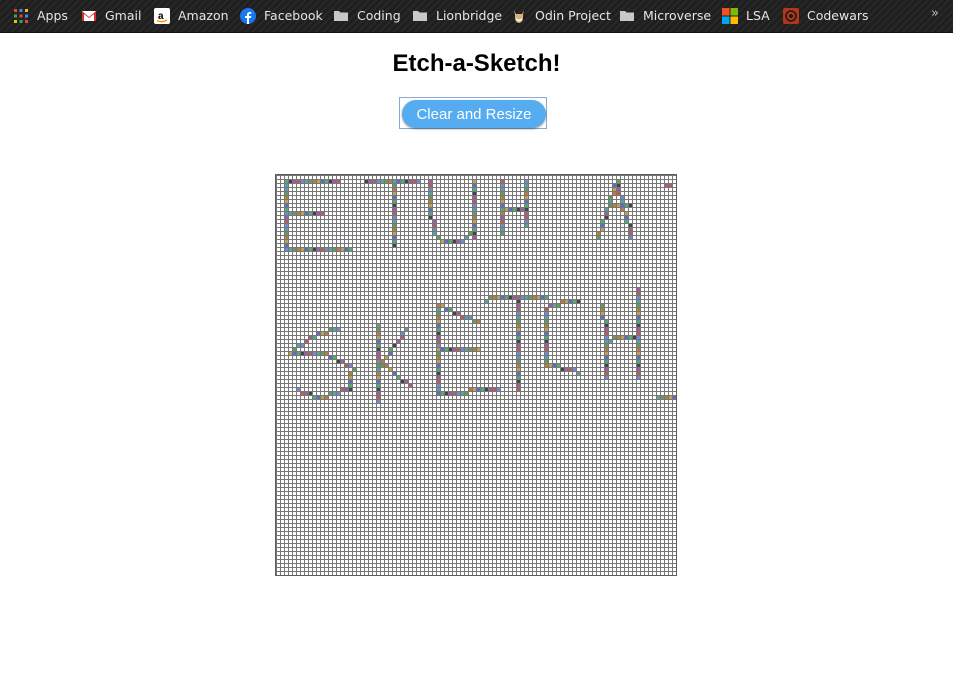 The image size is (953, 691). What do you see at coordinates (935, 13) in the screenshot?
I see `bookmarks-overflow-chevron-icon: »` at bounding box center [935, 13].